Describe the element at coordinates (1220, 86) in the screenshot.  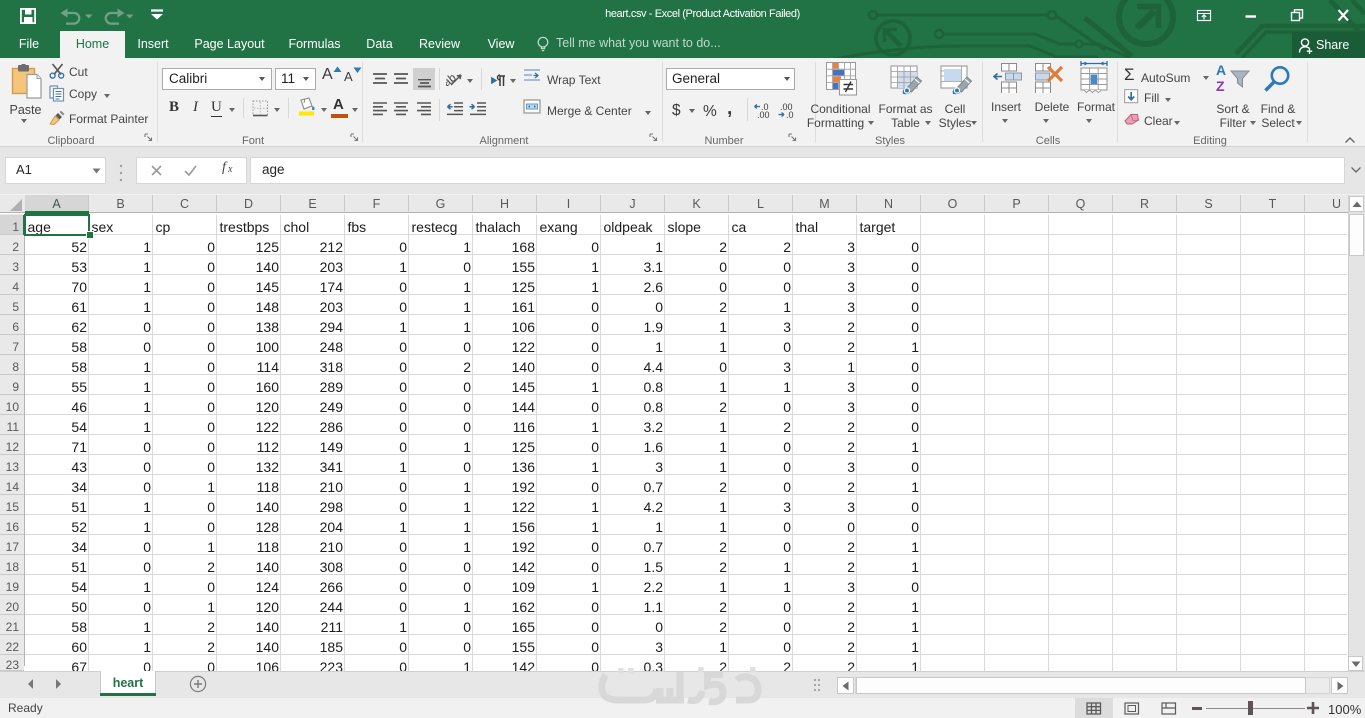
I see `svg-text: Z` at that location.